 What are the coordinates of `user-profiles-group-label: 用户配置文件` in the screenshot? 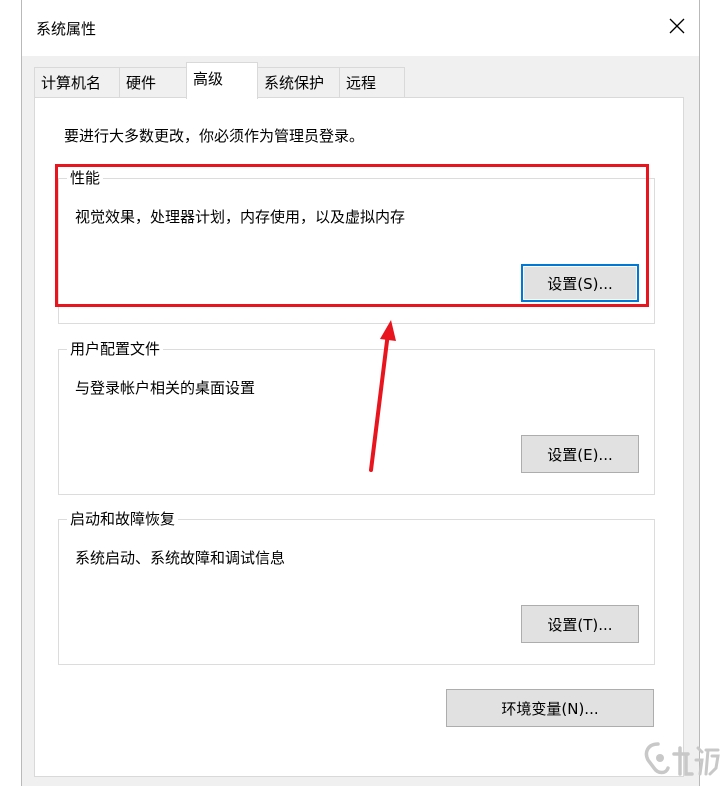 It's located at (115, 348).